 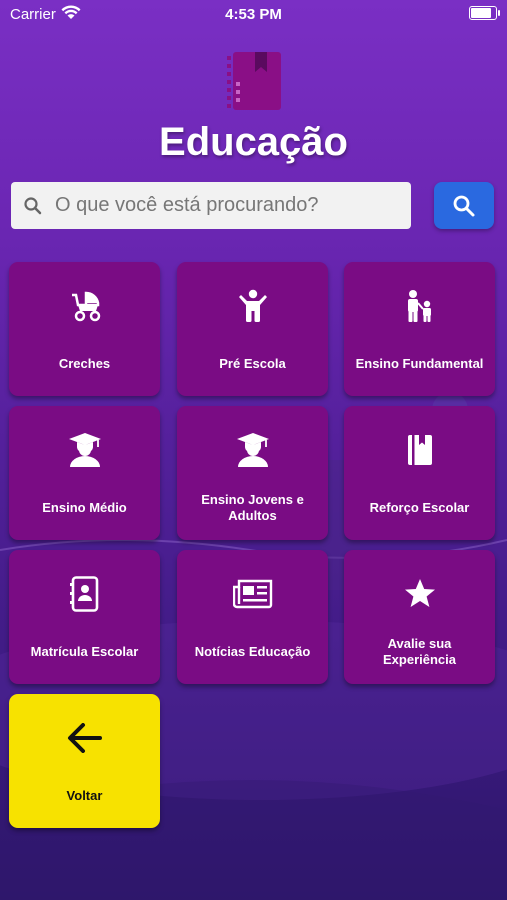 What do you see at coordinates (252, 363) in the screenshot?
I see `tile-label: Pré Escola` at bounding box center [252, 363].